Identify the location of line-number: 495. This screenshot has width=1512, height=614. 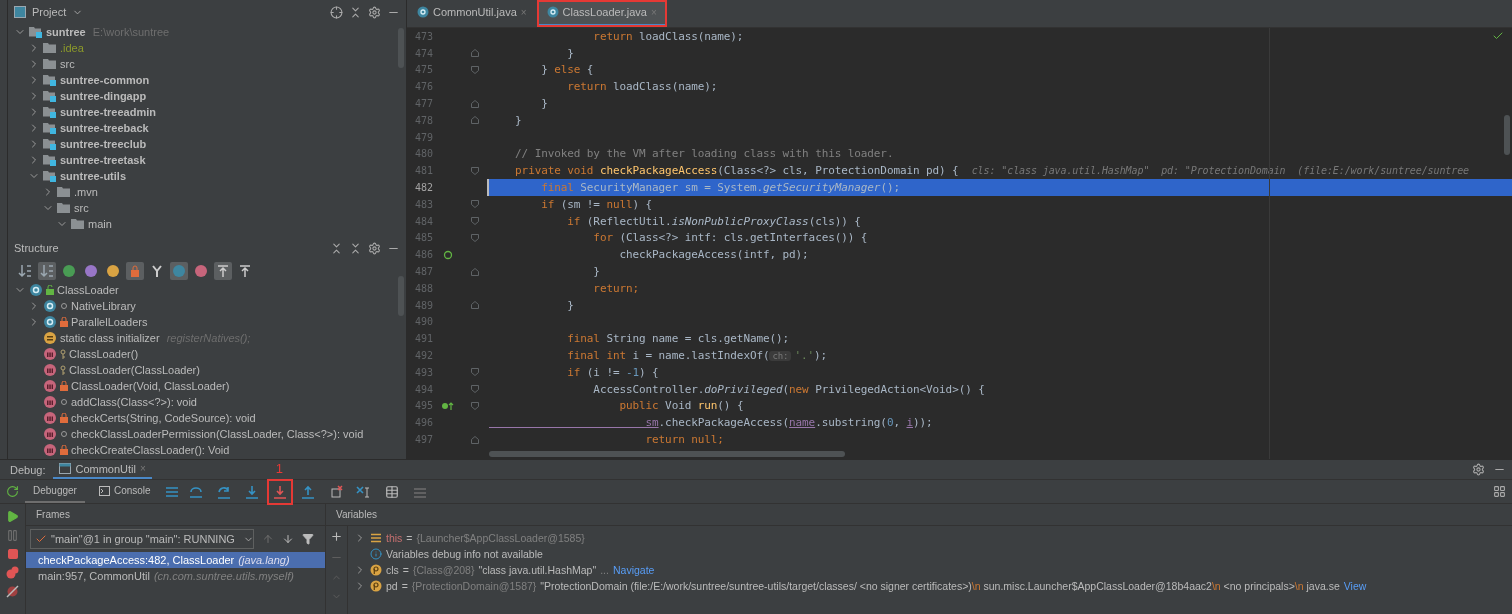
(423, 406).